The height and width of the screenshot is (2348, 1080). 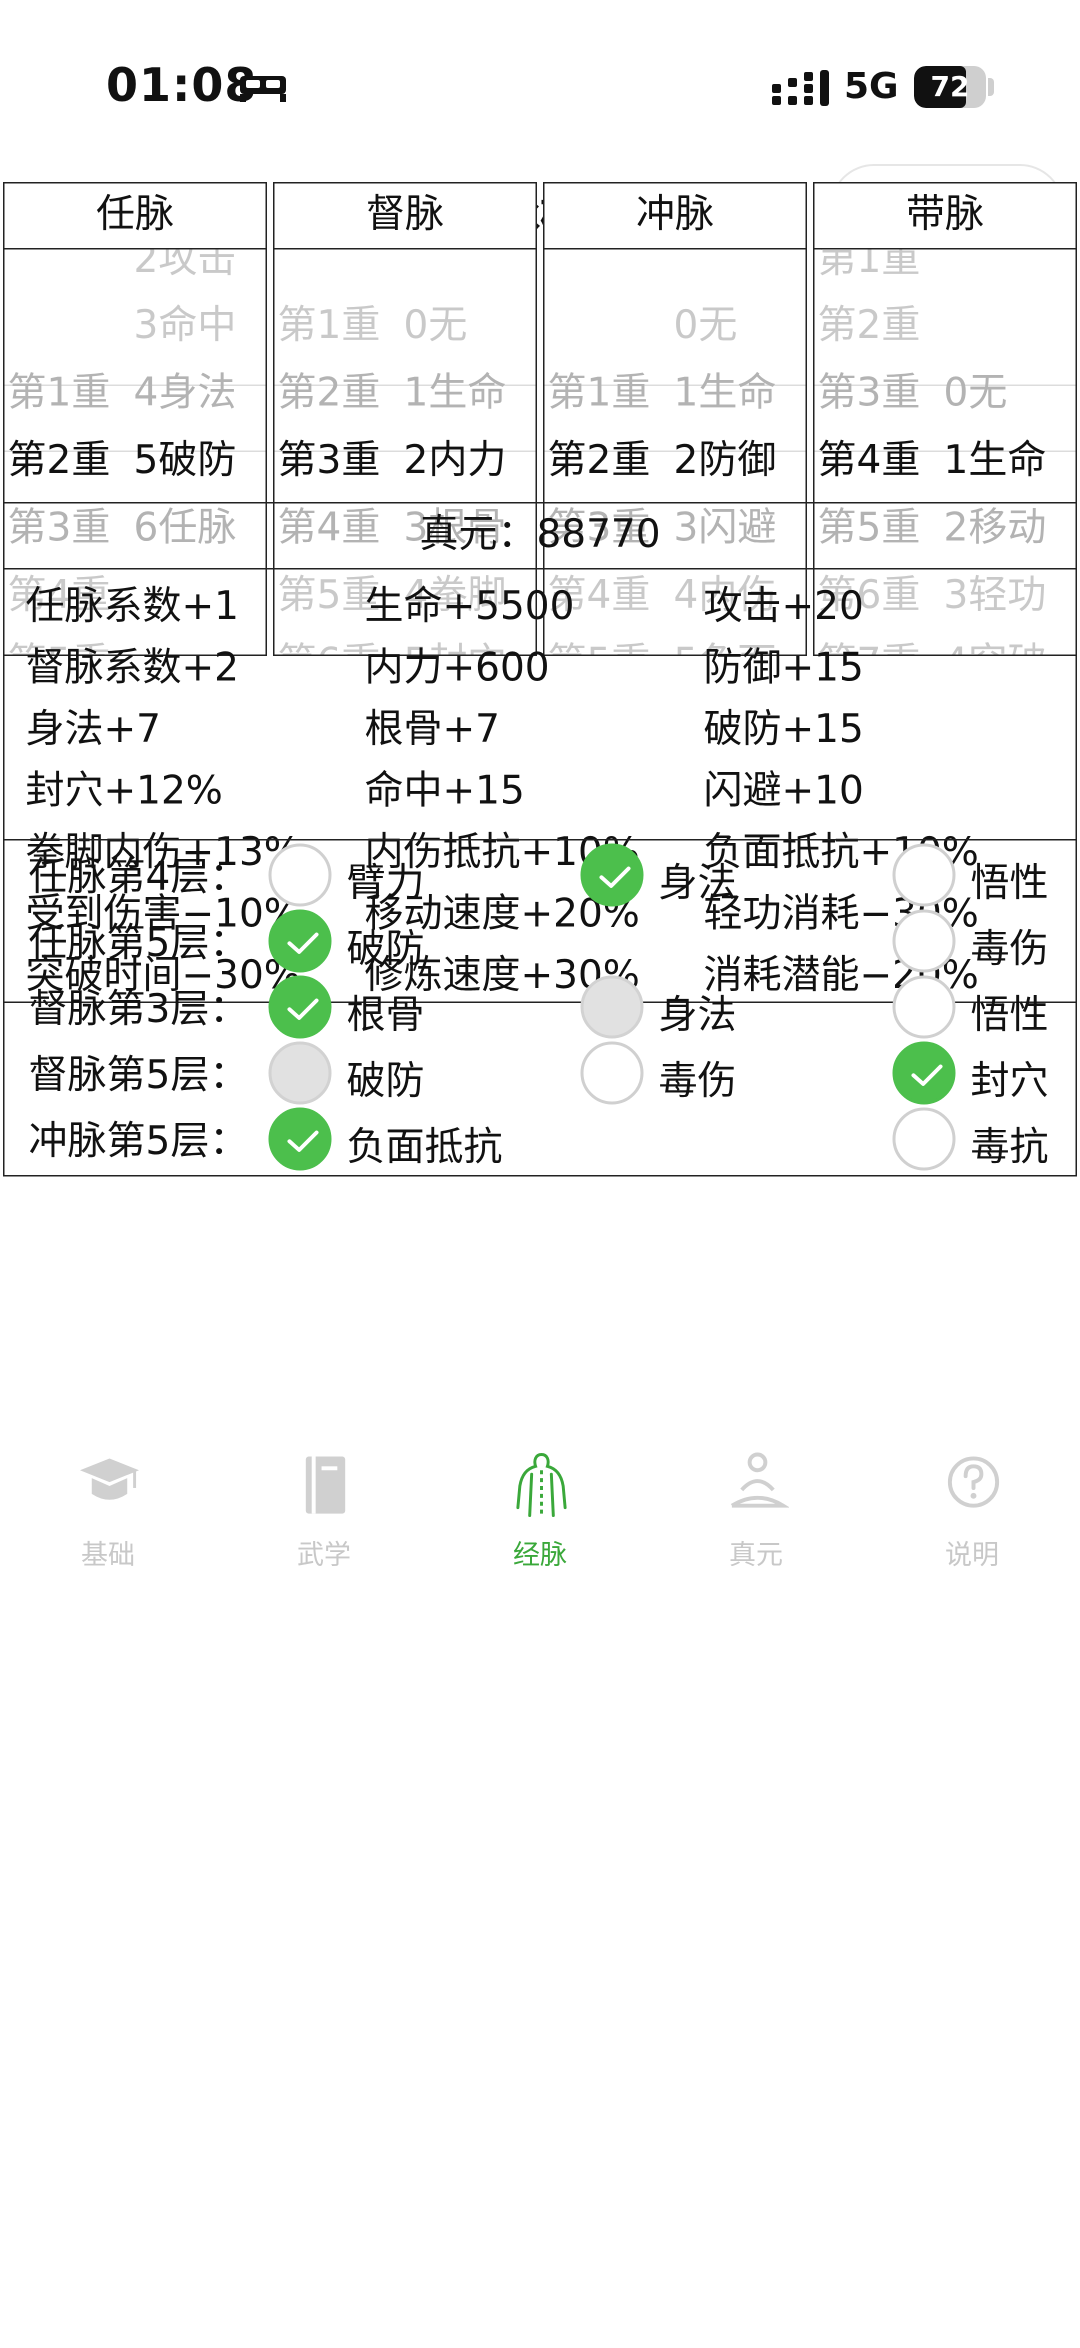 What do you see at coordinates (405, 217) in the screenshot?
I see `picker-header: 督脉` at bounding box center [405, 217].